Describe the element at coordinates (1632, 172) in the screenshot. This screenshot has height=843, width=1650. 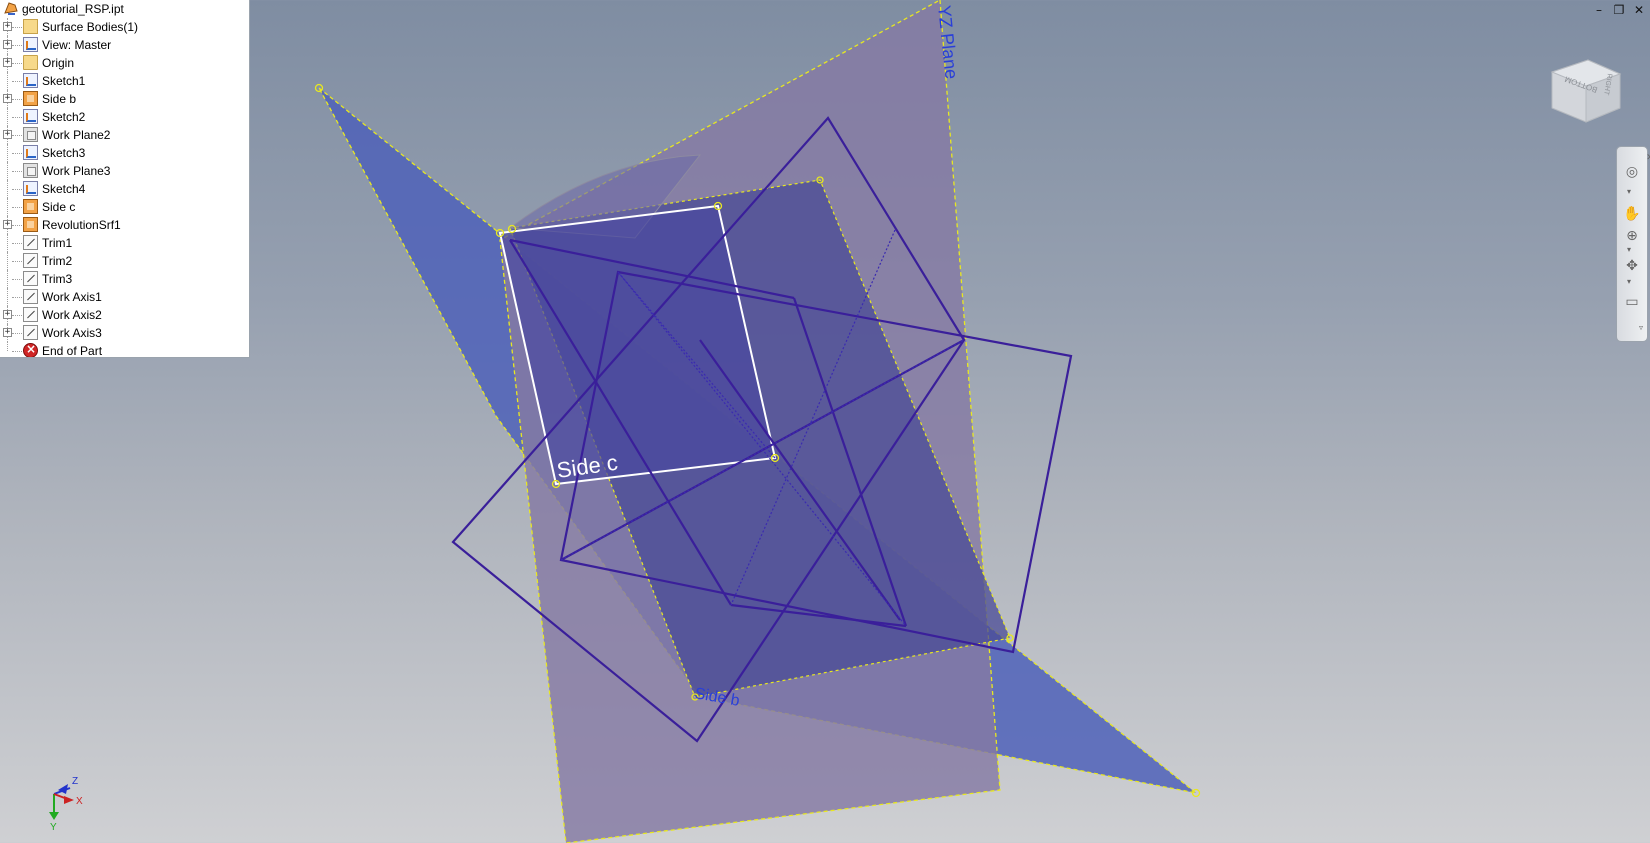
I see `steering-wheel-icon: ◎` at that location.